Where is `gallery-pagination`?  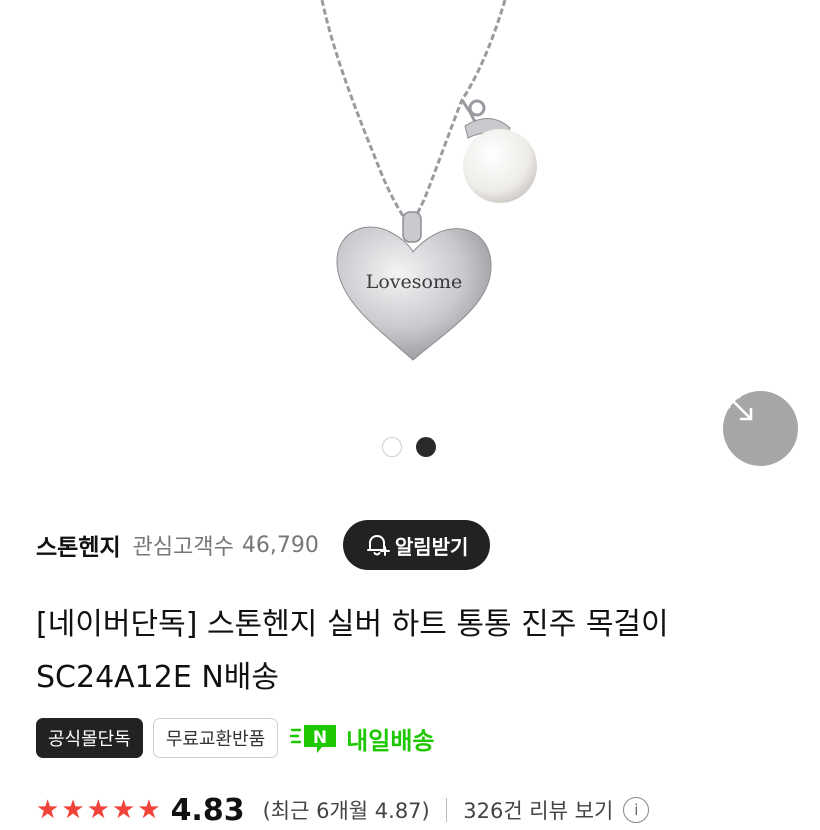
gallery-pagination is located at coordinates (409, 447).